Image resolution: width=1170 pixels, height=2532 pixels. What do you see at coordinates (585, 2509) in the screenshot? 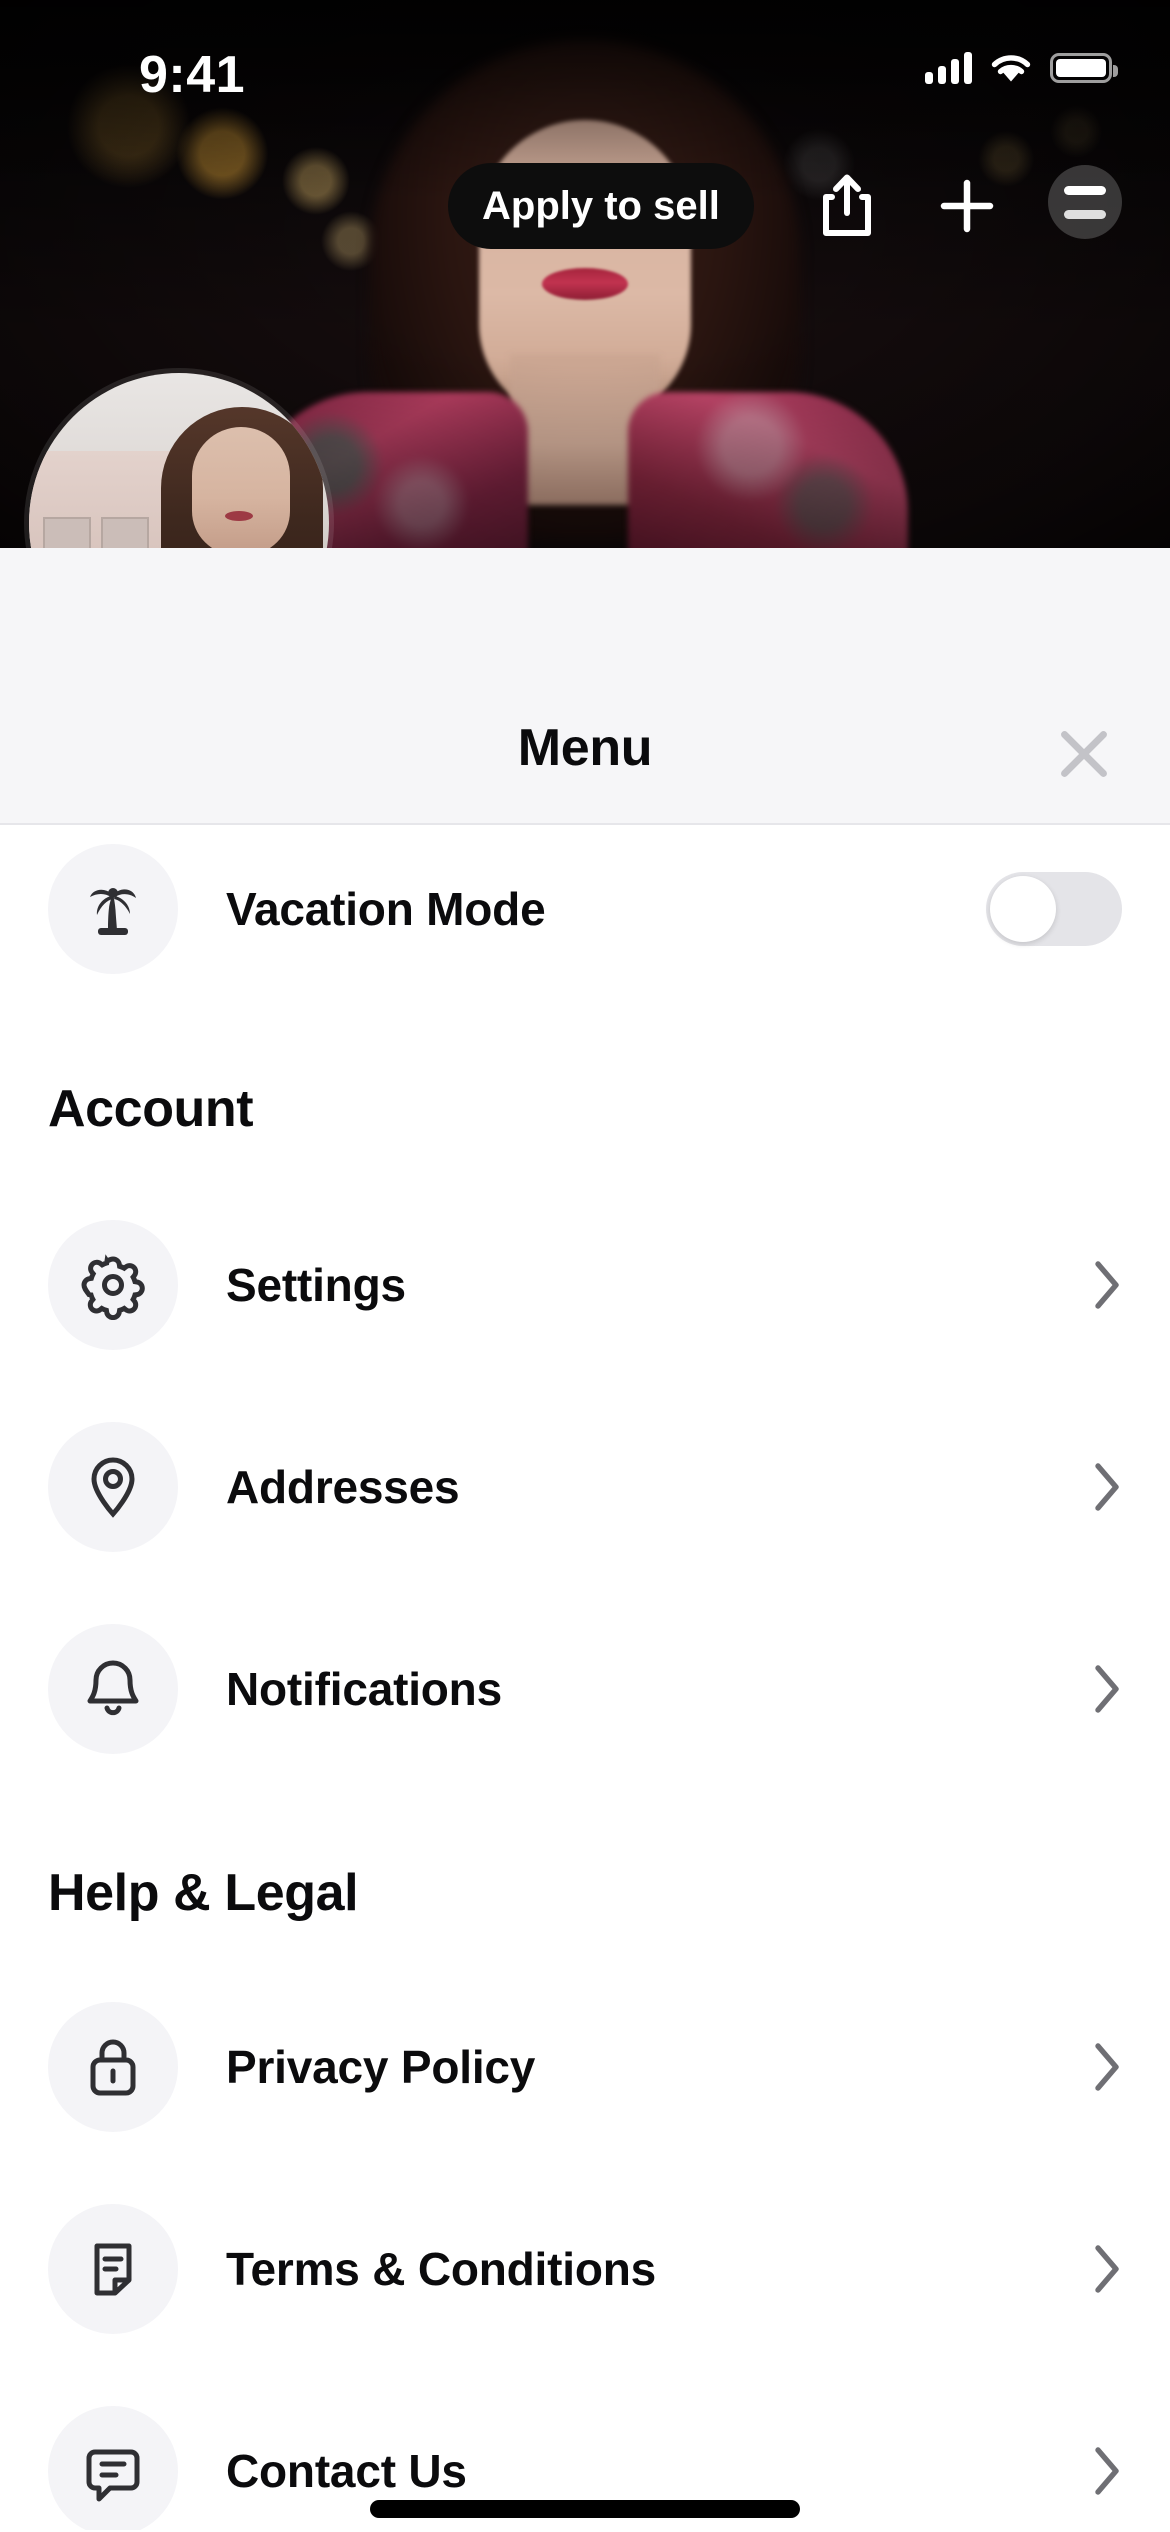
I see `home-indicator-bar` at bounding box center [585, 2509].